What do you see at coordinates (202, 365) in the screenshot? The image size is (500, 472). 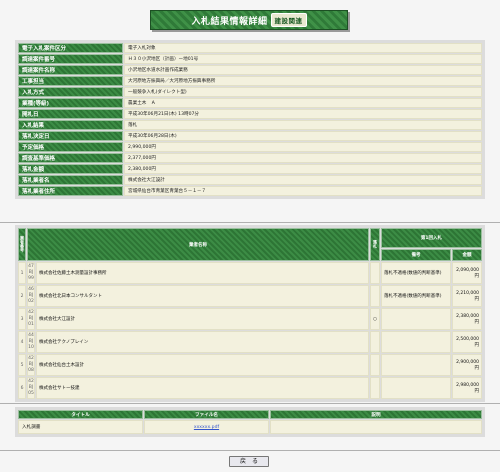 I see `bidder-name: 株式会社仙台土木設計` at bounding box center [202, 365].